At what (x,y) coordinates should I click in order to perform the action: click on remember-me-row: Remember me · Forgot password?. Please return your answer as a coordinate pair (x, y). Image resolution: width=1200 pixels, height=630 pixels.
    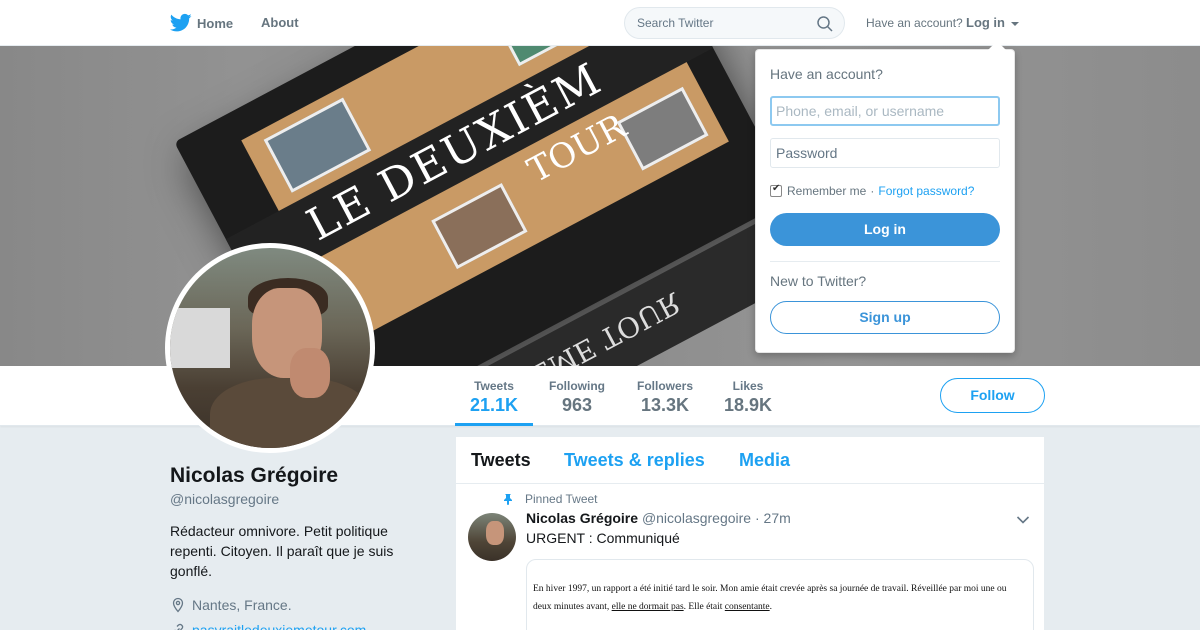
    Looking at the image, I should click on (872, 190).